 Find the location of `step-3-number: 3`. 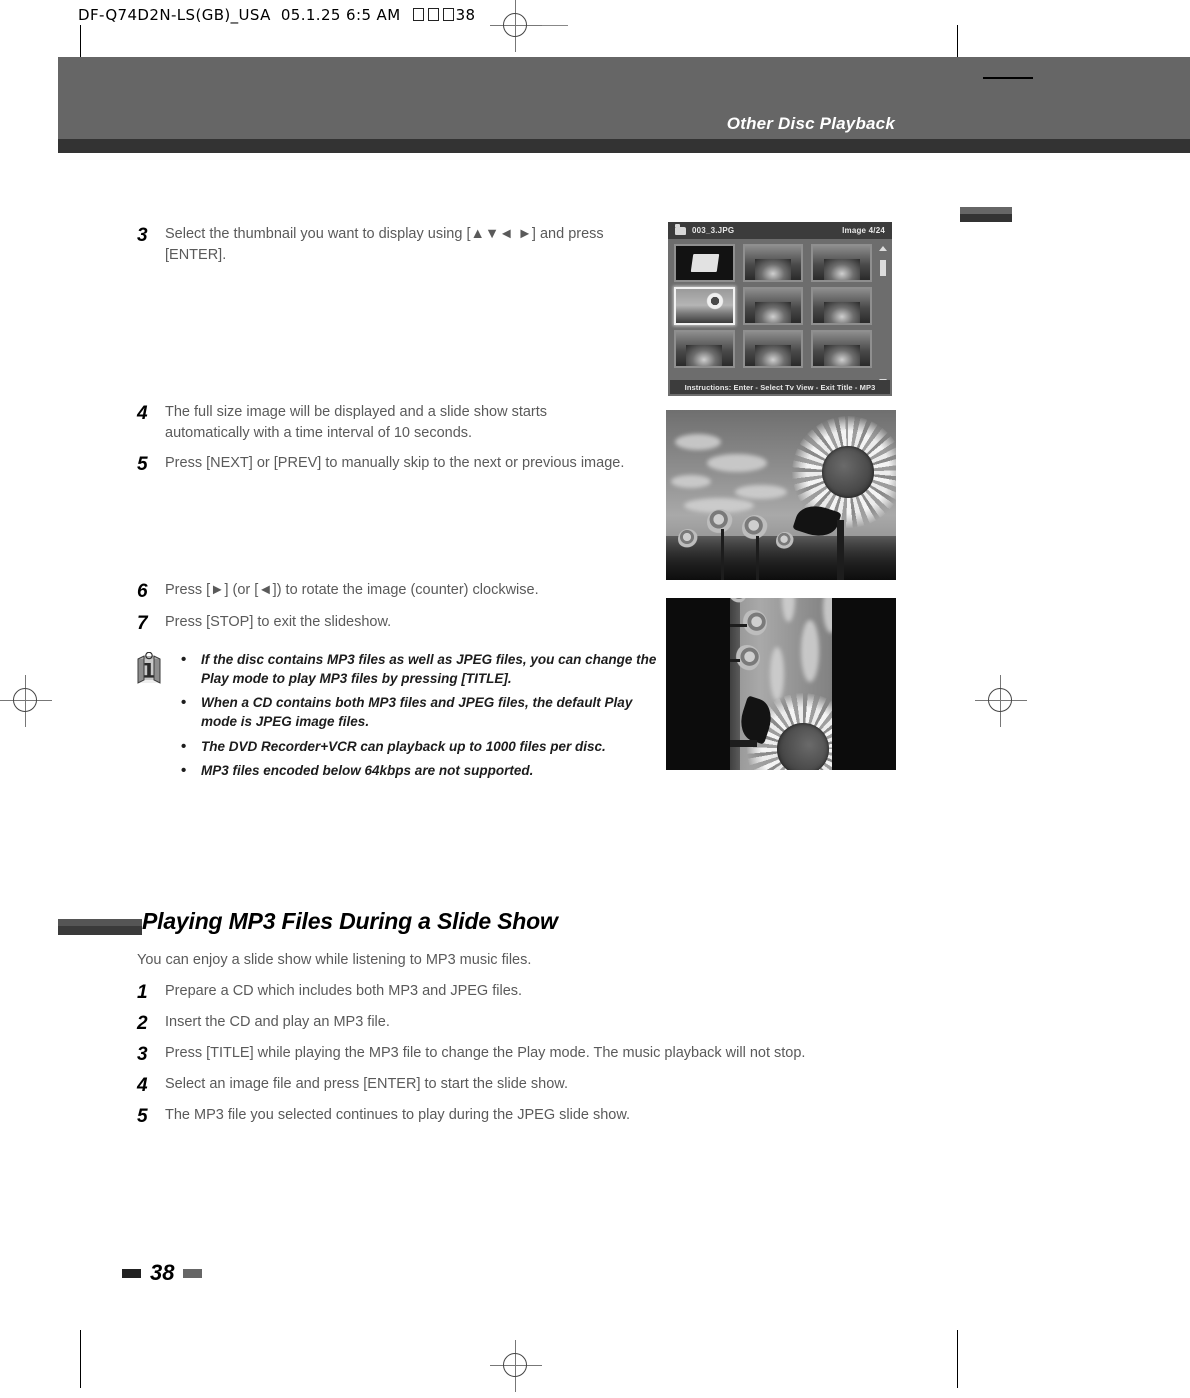

step-3-number: 3 is located at coordinates (142, 235).